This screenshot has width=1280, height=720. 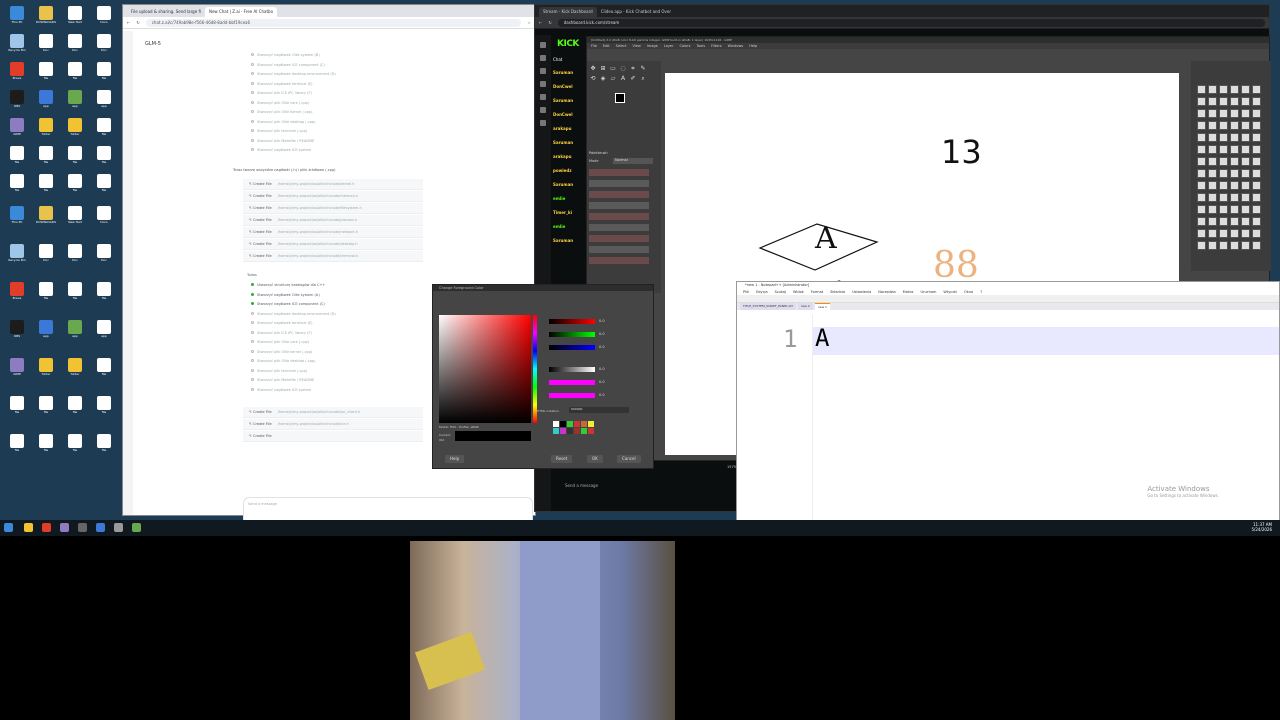 What do you see at coordinates (595, 459) in the screenshot?
I see `ok-button: OK` at bounding box center [595, 459].